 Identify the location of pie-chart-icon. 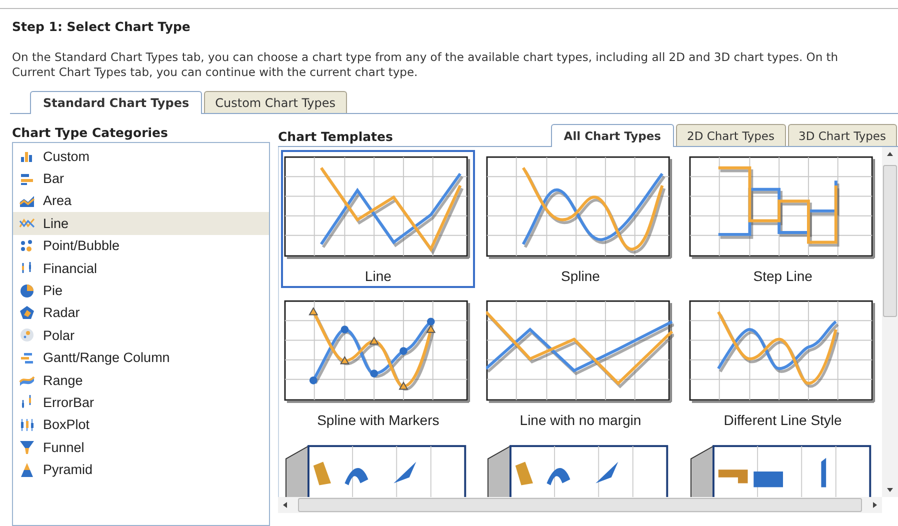
(27, 290).